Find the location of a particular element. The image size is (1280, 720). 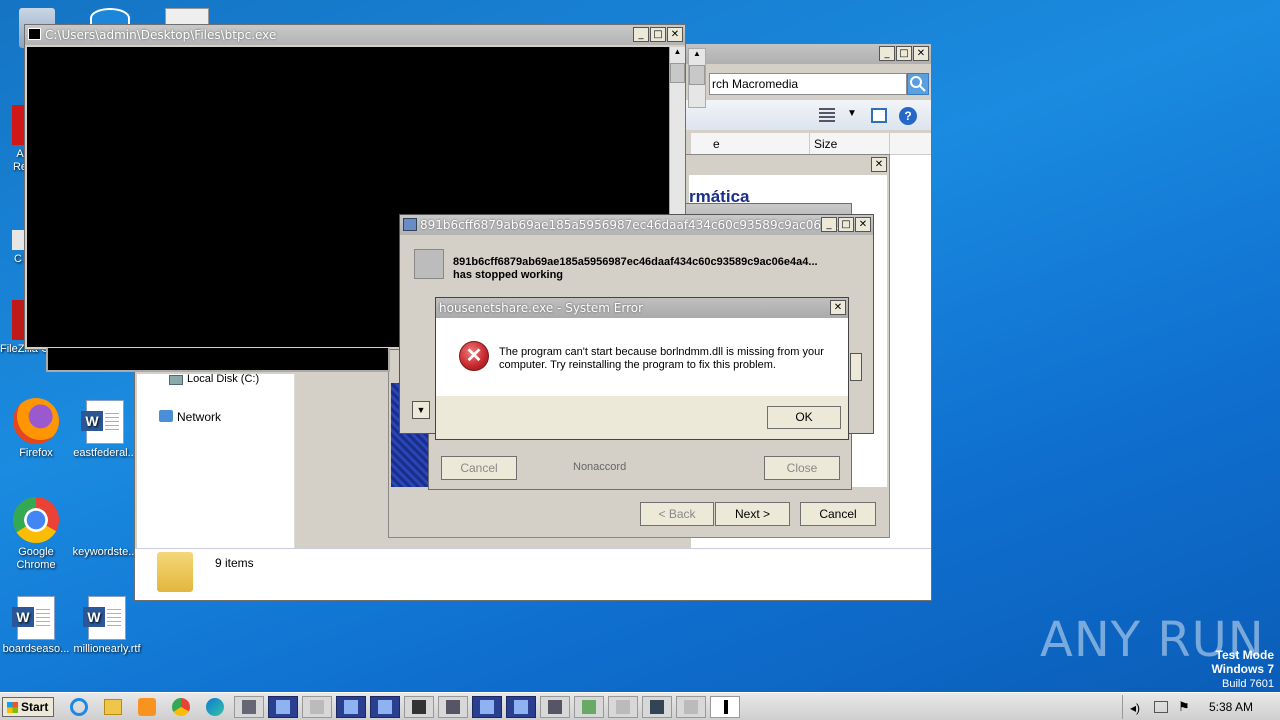

network-icon is located at coordinates (166, 416).